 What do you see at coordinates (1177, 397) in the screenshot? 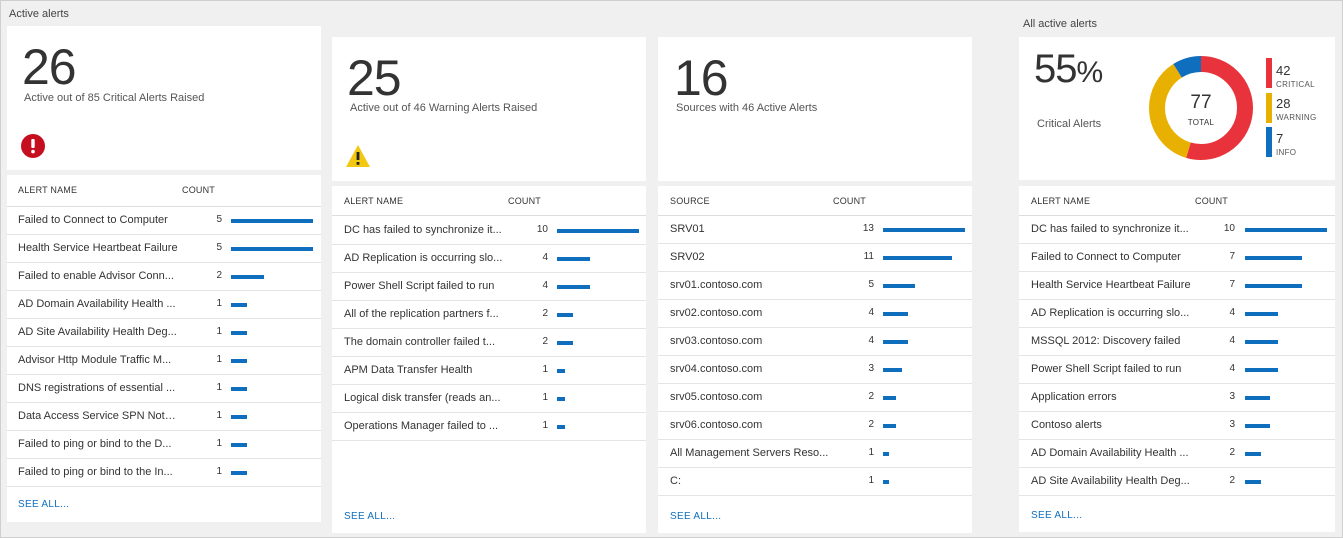
I see `list-row: Application errors 3` at bounding box center [1177, 397].